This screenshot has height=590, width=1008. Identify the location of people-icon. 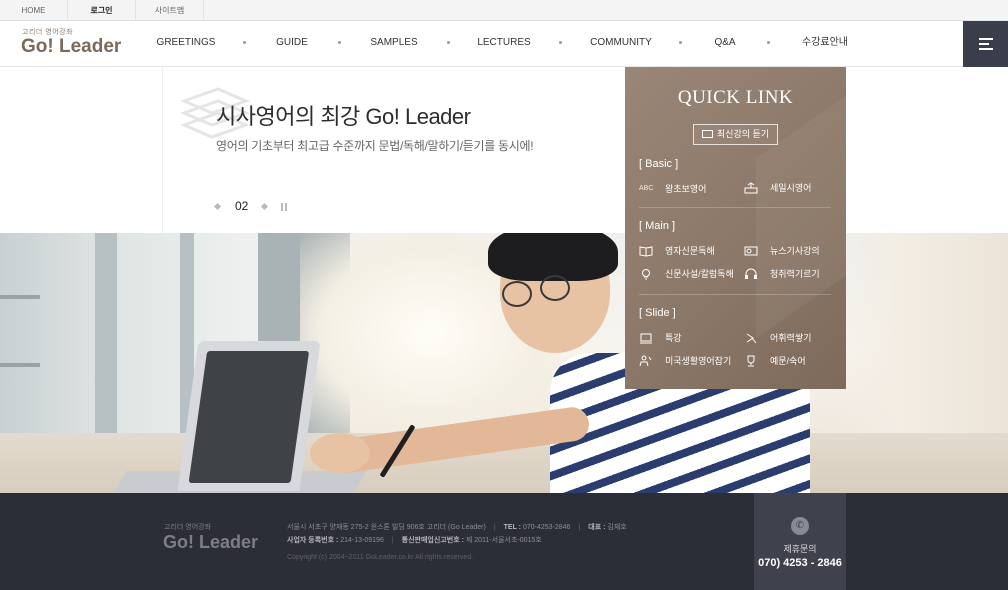
(646, 361).